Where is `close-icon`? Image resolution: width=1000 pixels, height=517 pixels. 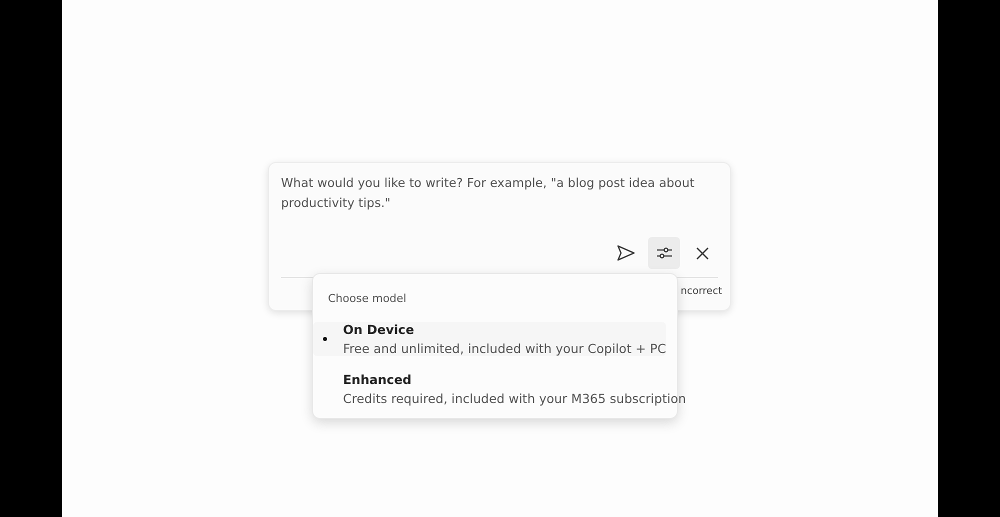
close-icon is located at coordinates (702, 253).